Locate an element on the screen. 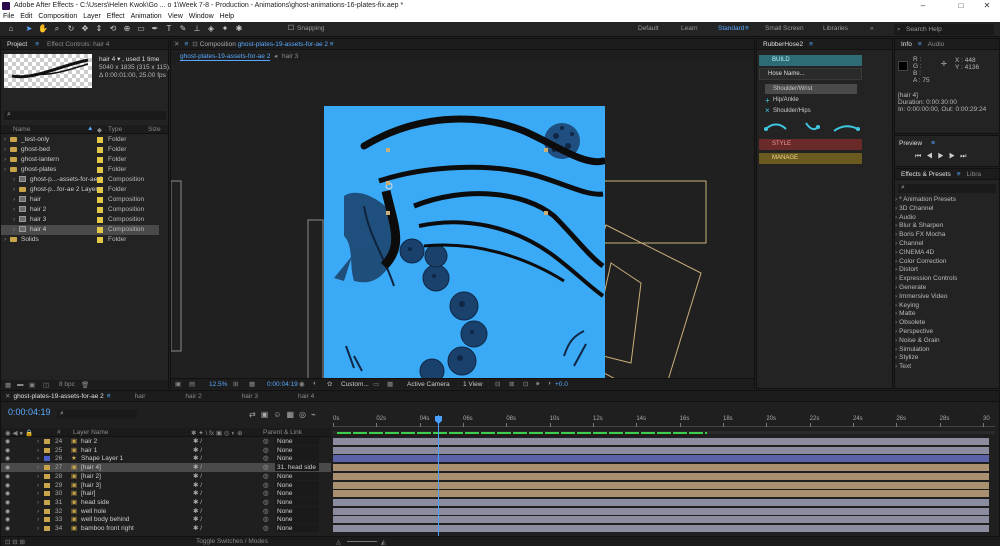 The height and width of the screenshot is (546, 1000). breadcrumb-comp: ghost-plates-19-assets-for-ae 2 is located at coordinates (225, 57).